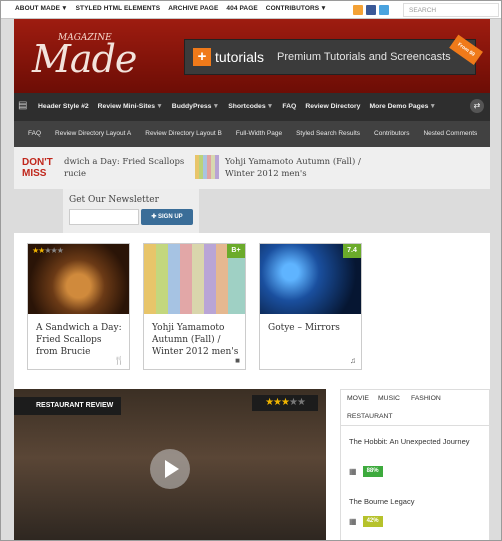  Describe the element at coordinates (297, 402) in the screenshot. I see `stars-empty: ★★` at that location.